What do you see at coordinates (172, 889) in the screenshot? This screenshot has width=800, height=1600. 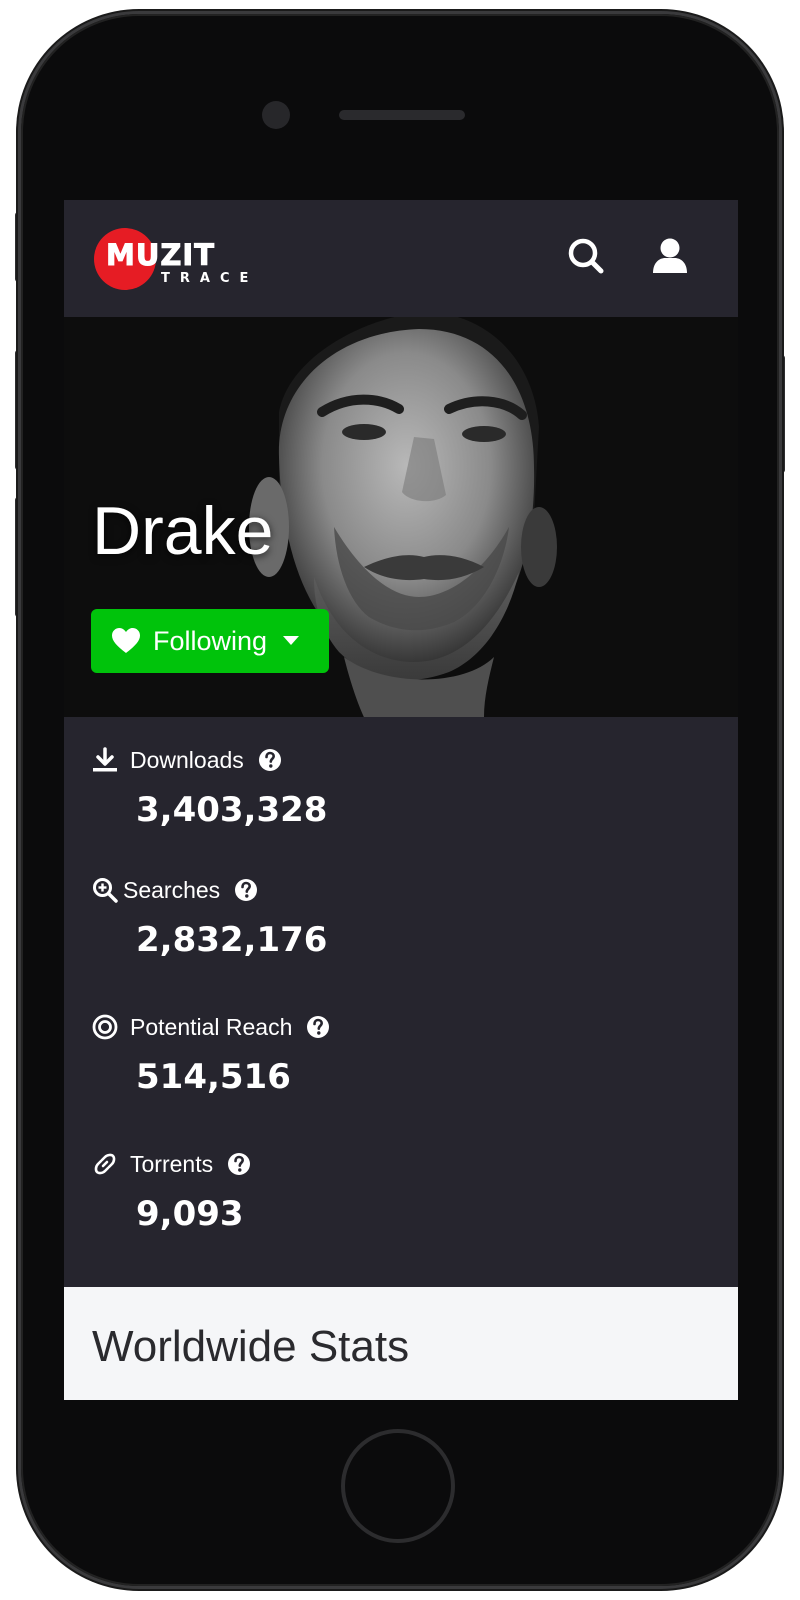 I see `stat-label: Searches` at bounding box center [172, 889].